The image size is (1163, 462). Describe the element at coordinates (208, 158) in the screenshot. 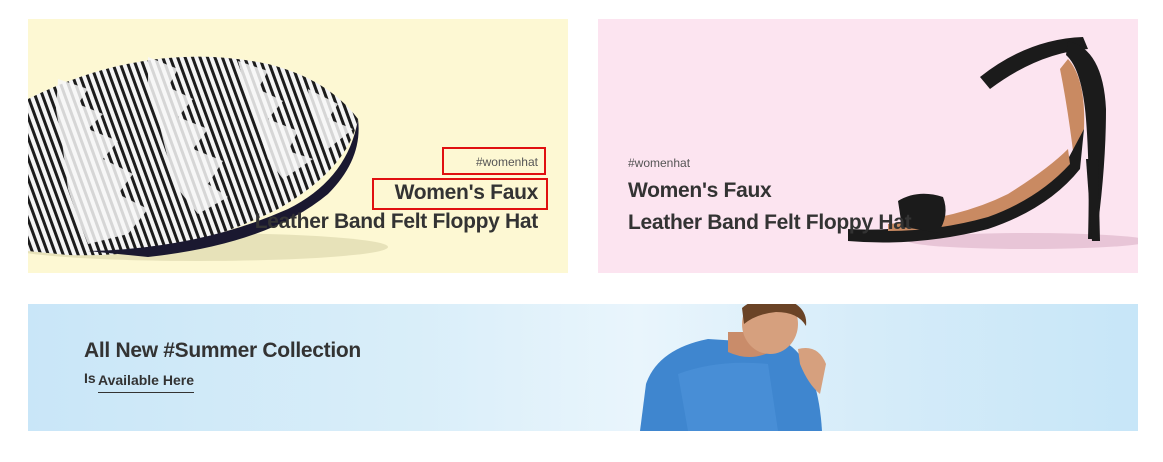

I see `pillow-image` at that location.